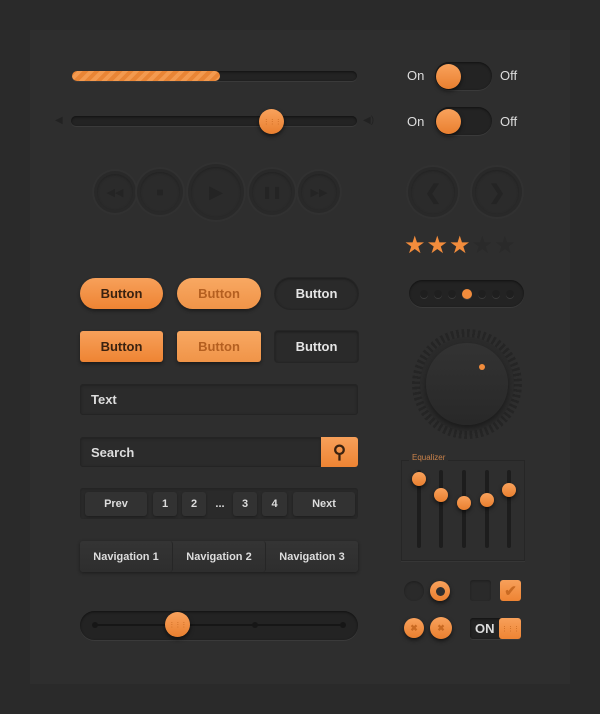 The image size is (600, 714). I want to click on progress-fill, so click(146, 76).